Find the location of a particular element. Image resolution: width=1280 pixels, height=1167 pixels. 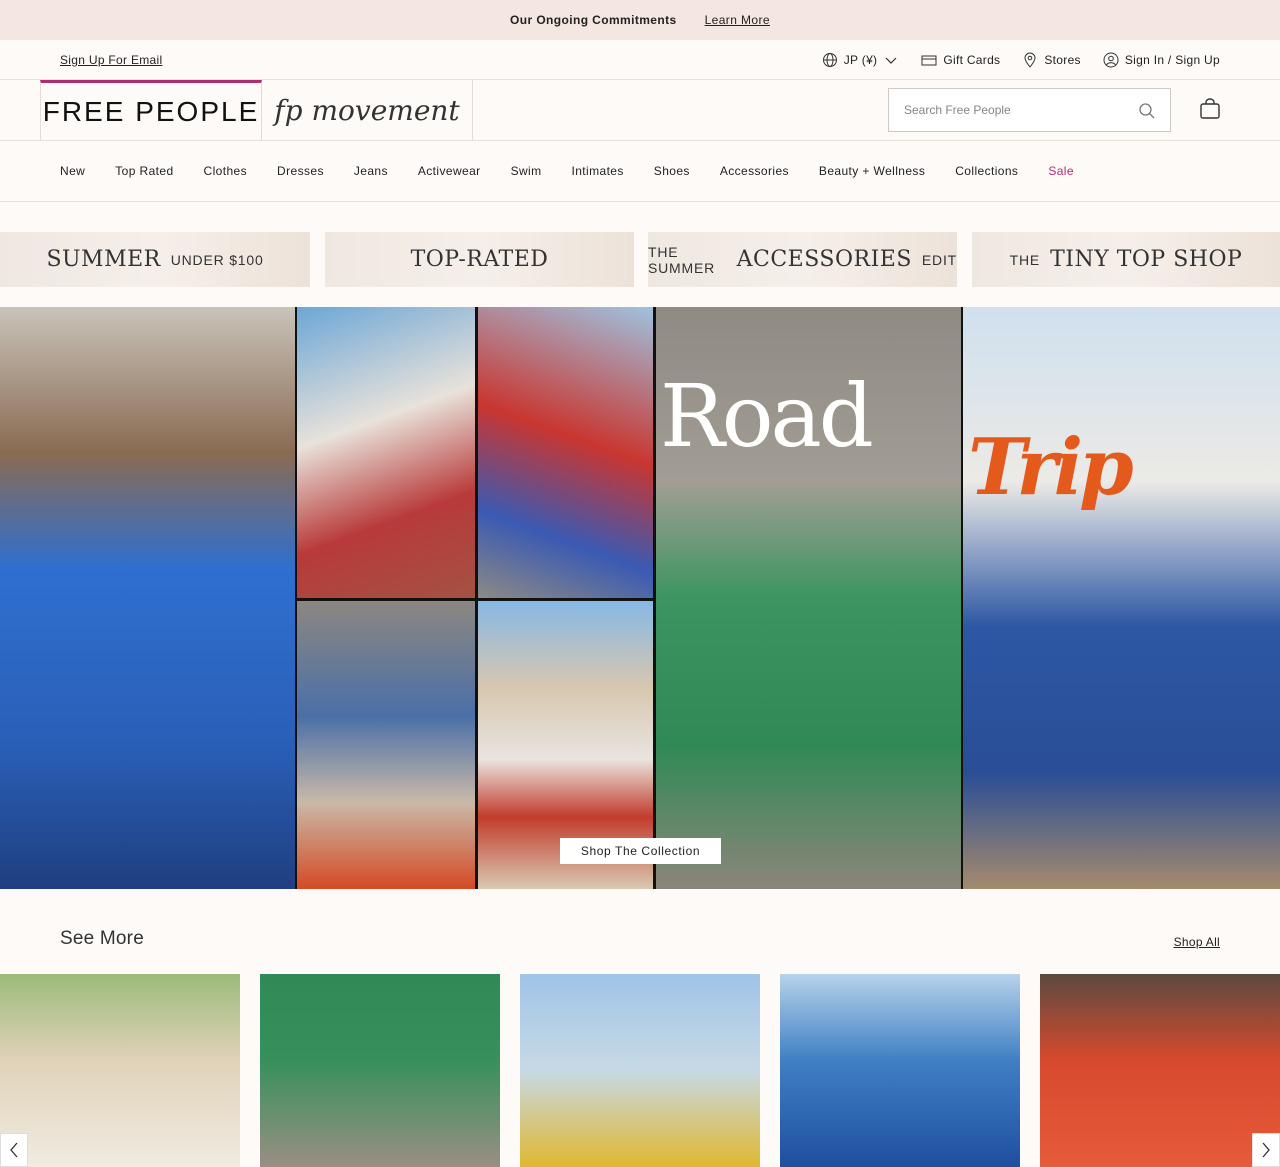

nav-top-rated: Top Rated is located at coordinates (144, 171).